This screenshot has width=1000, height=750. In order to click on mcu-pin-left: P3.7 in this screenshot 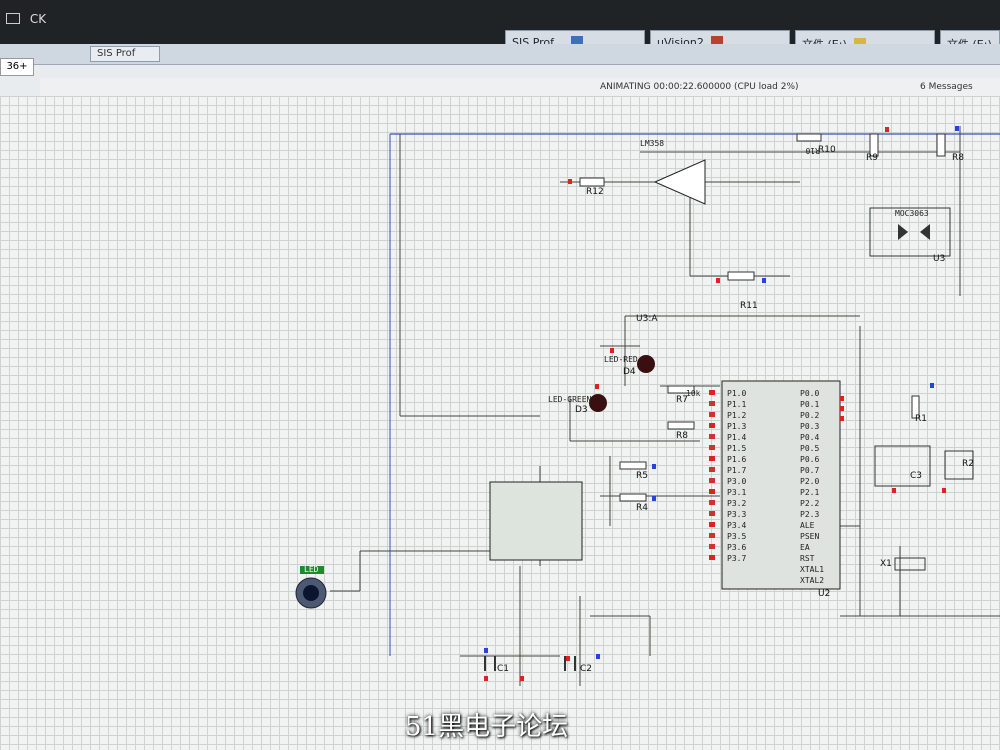, I will do `click(736, 558)`.